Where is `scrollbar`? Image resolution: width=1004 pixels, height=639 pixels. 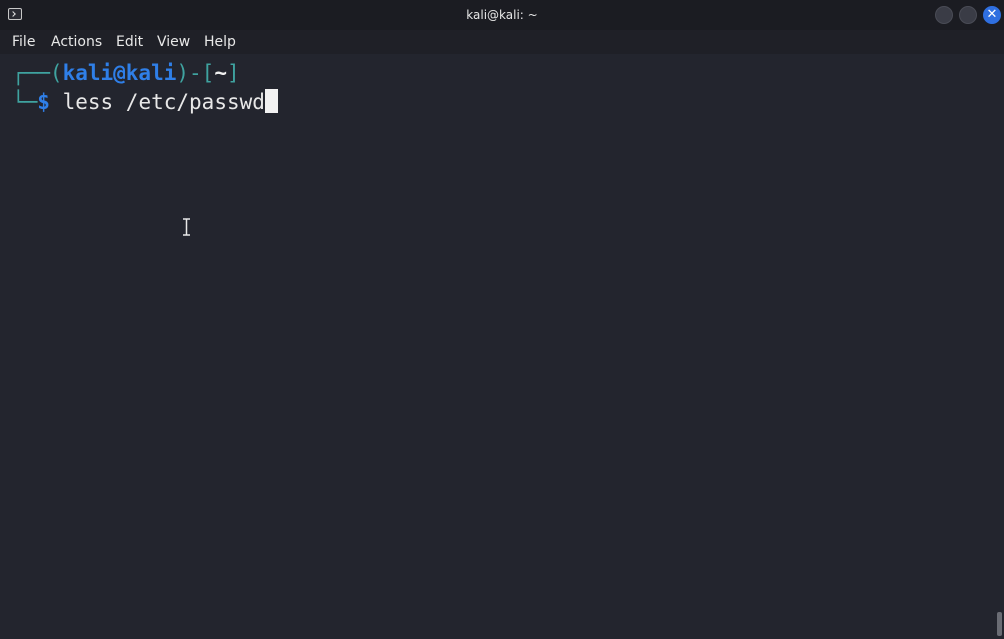
scrollbar is located at coordinates (999, 346).